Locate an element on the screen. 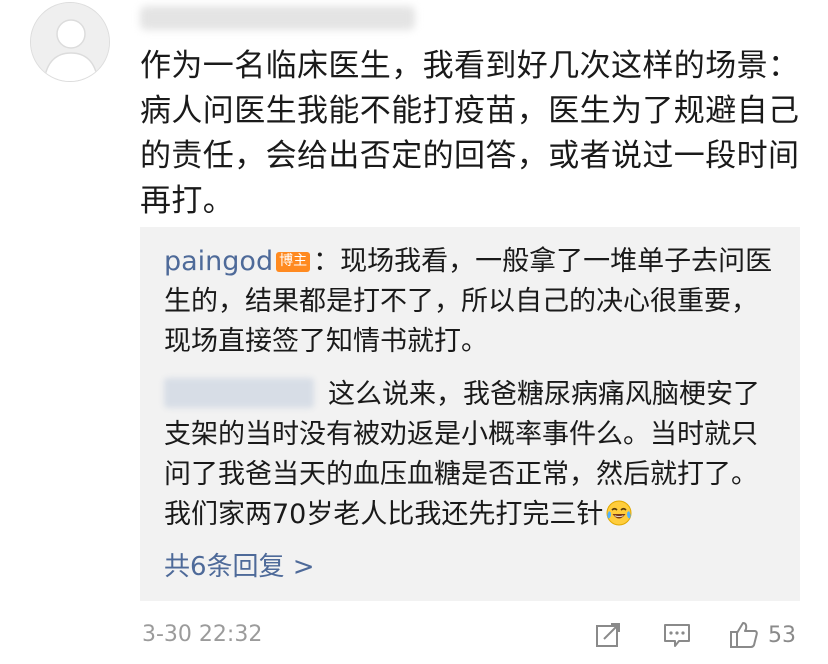 The image size is (828, 664). reply-author-link: paingod is located at coordinates (218, 261).